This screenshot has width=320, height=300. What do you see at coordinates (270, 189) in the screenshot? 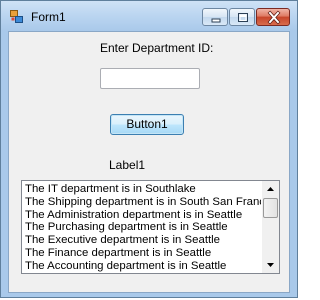
I see `scroll-up-arrow-icon` at bounding box center [270, 189].